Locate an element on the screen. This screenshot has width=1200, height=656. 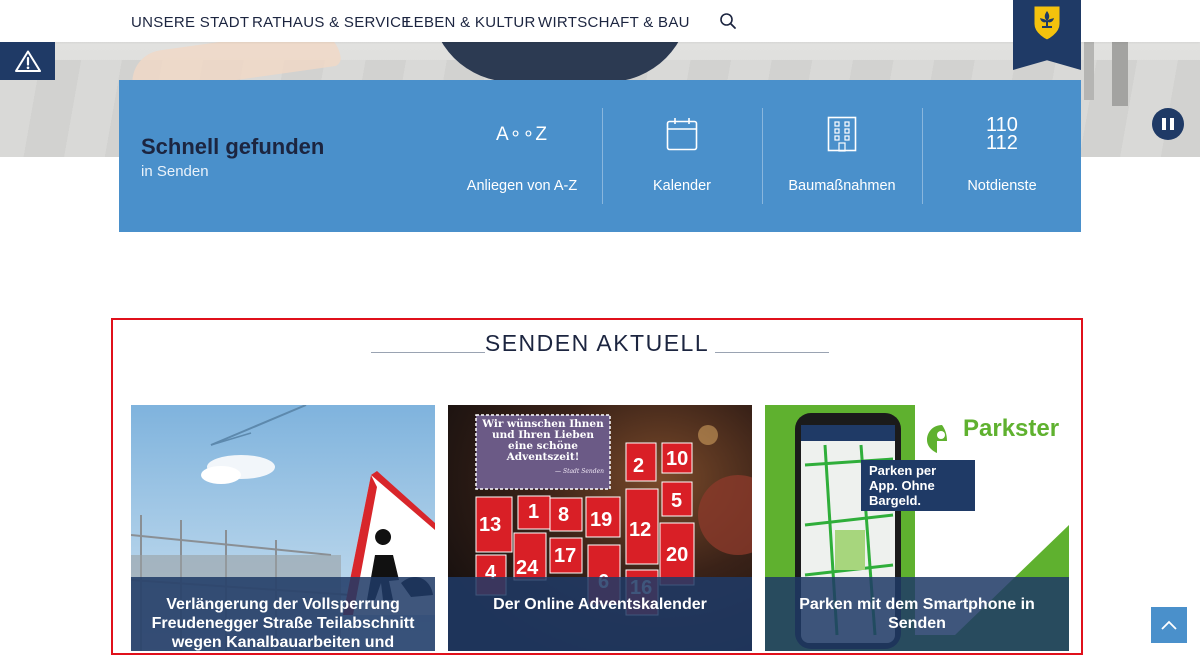
chevron-up-icon is located at coordinates (1169, 625).